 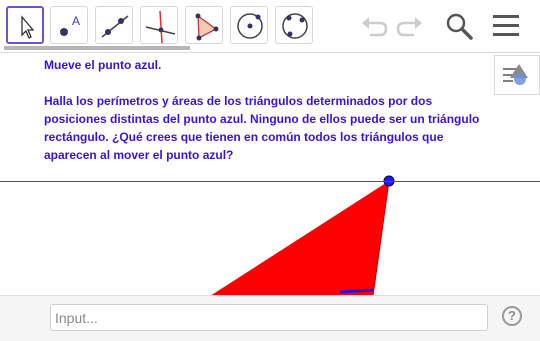 I want to click on redo-icon, so click(x=410, y=26).